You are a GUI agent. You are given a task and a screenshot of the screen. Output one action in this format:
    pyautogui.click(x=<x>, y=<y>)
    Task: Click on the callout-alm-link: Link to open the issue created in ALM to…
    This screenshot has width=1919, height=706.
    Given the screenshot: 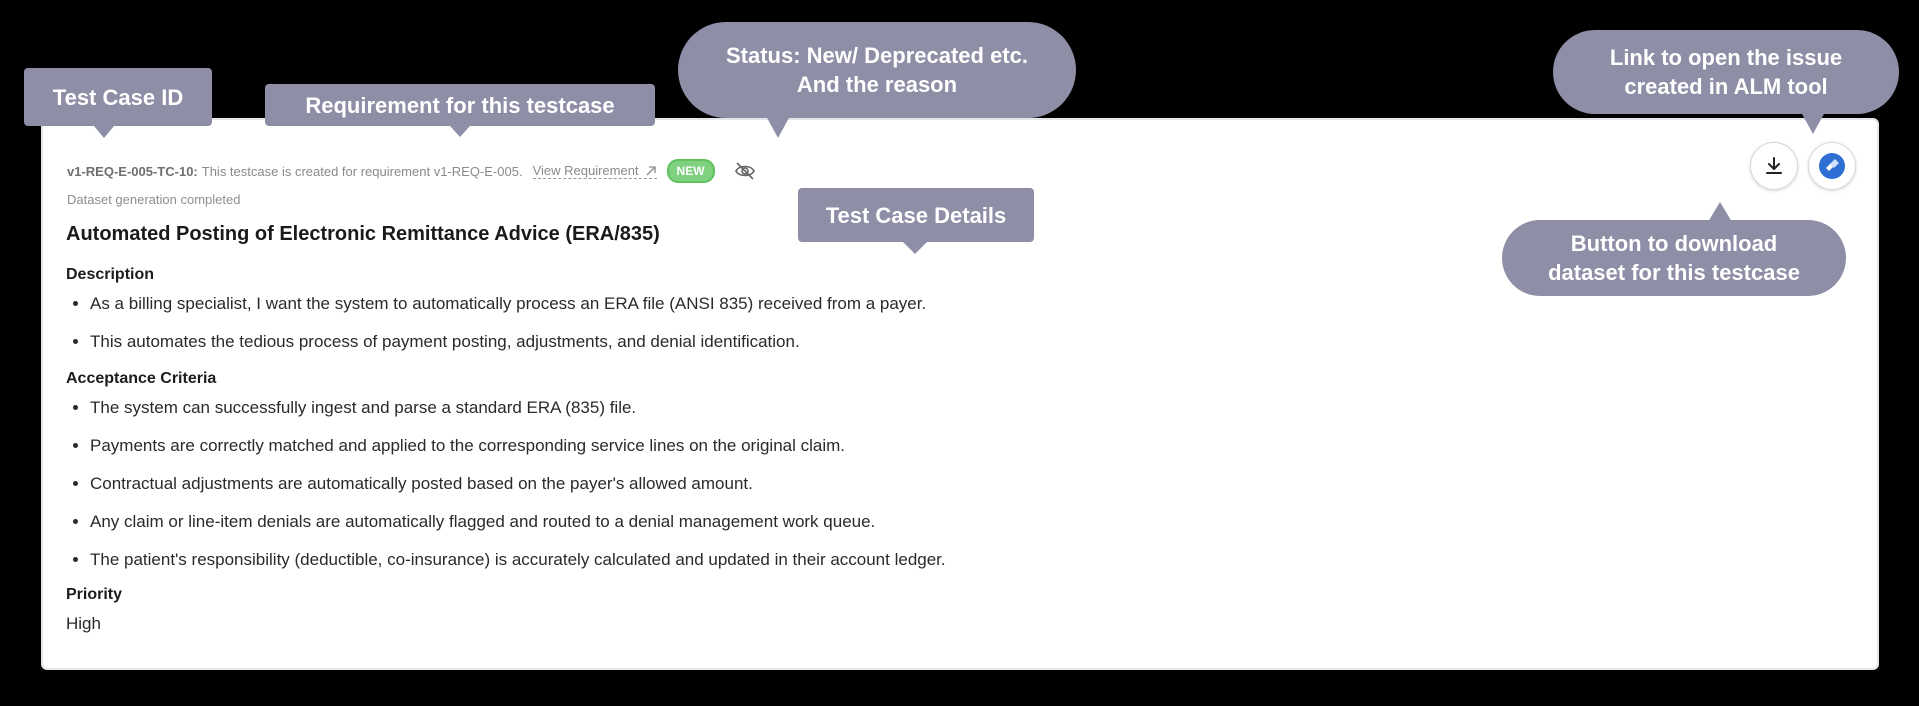 What is the action you would take?
    pyautogui.click(x=1726, y=82)
    